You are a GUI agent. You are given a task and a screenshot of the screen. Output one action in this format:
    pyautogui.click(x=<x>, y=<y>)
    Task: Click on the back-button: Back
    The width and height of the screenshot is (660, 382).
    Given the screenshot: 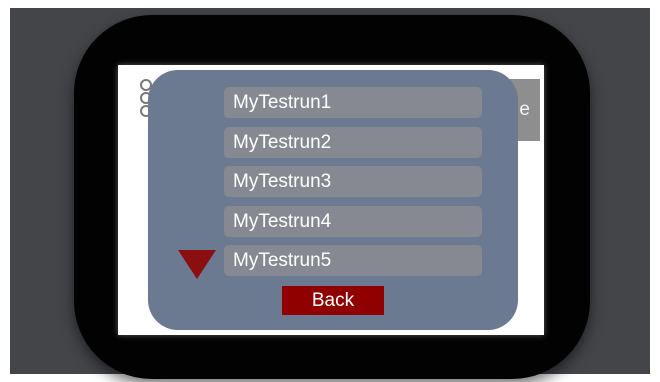 What is the action you would take?
    pyautogui.click(x=333, y=300)
    